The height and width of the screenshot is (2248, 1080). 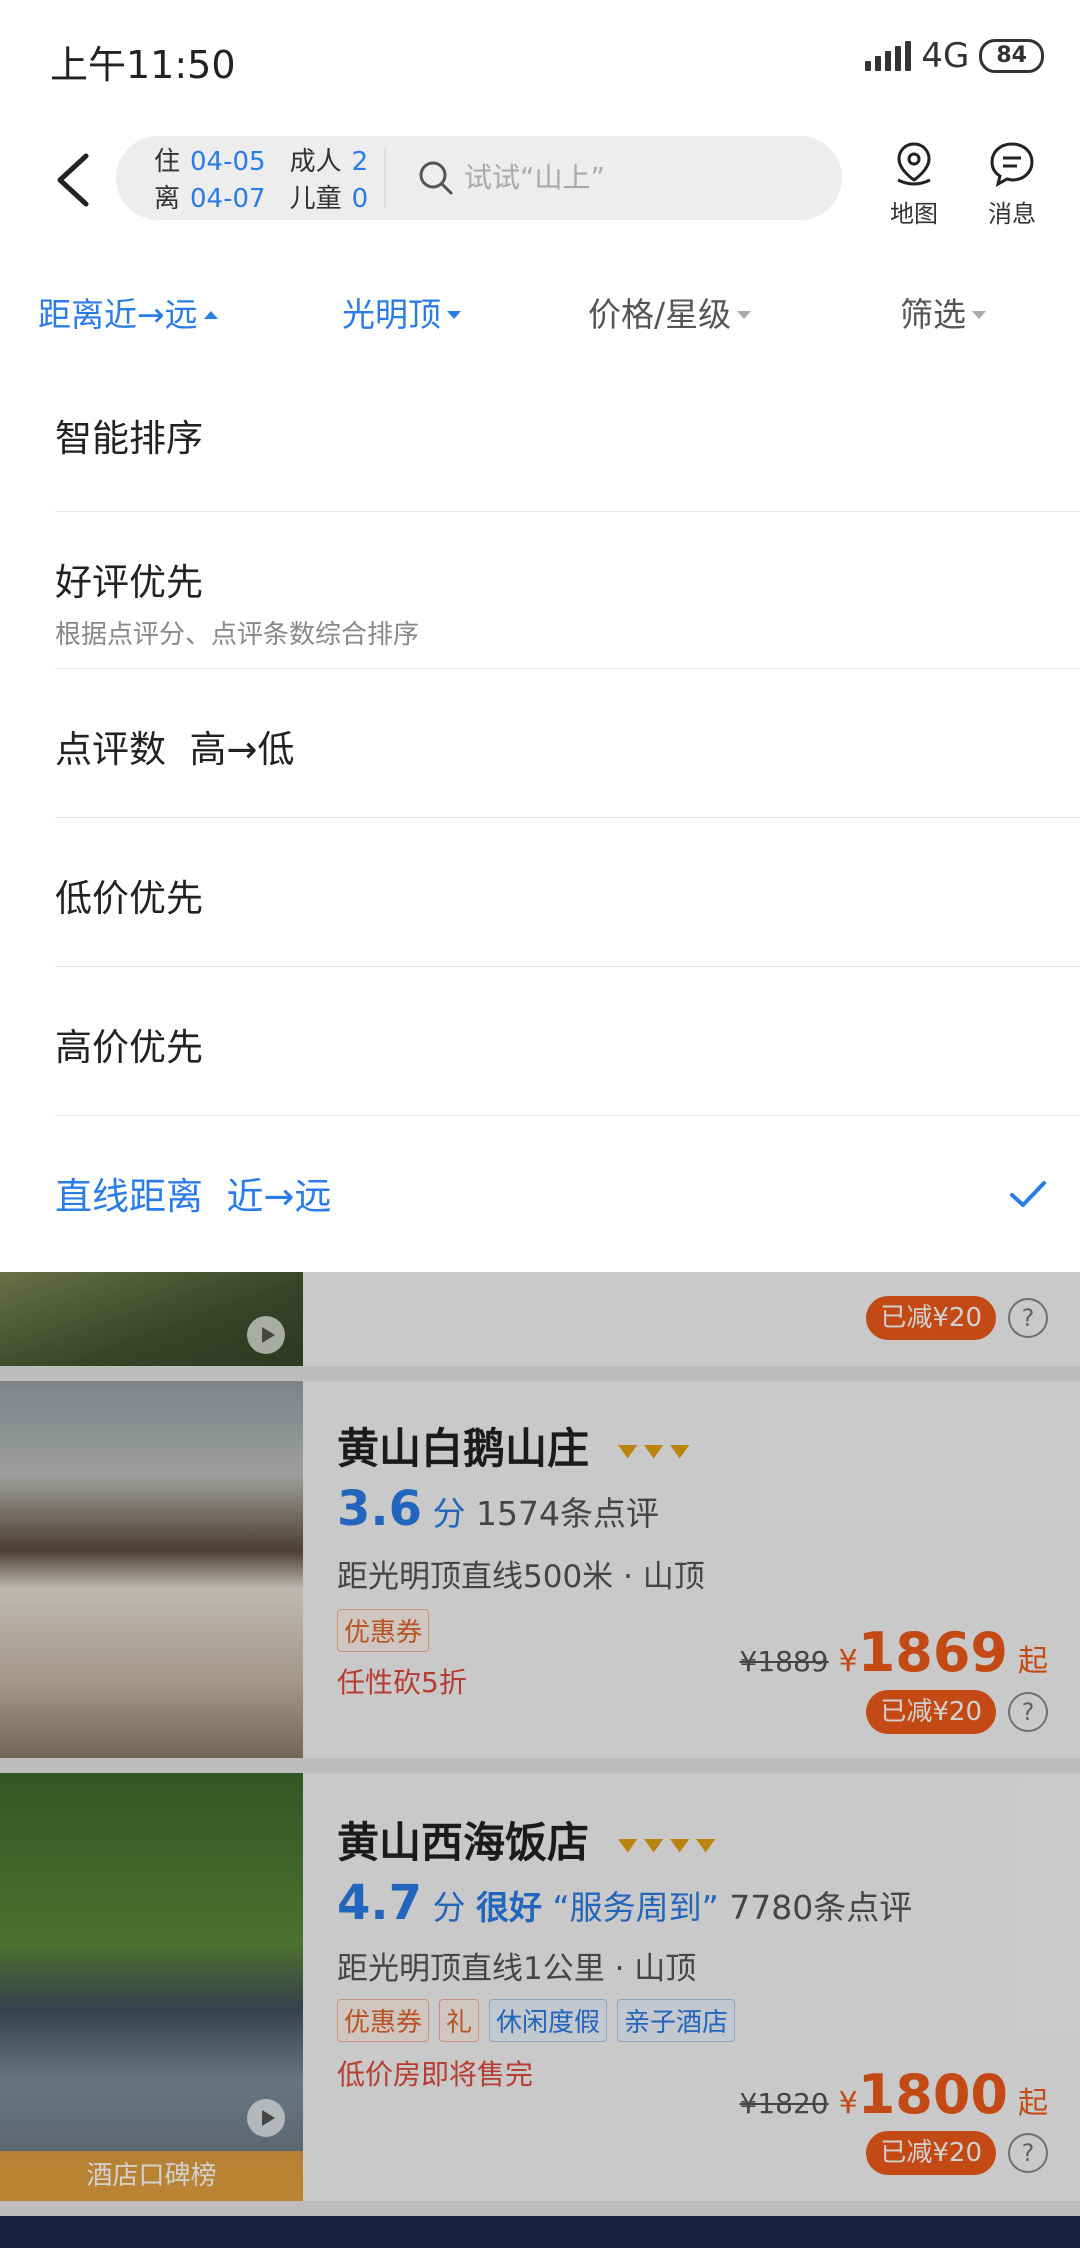 I want to click on checkin-label: 住, so click(x=167, y=162).